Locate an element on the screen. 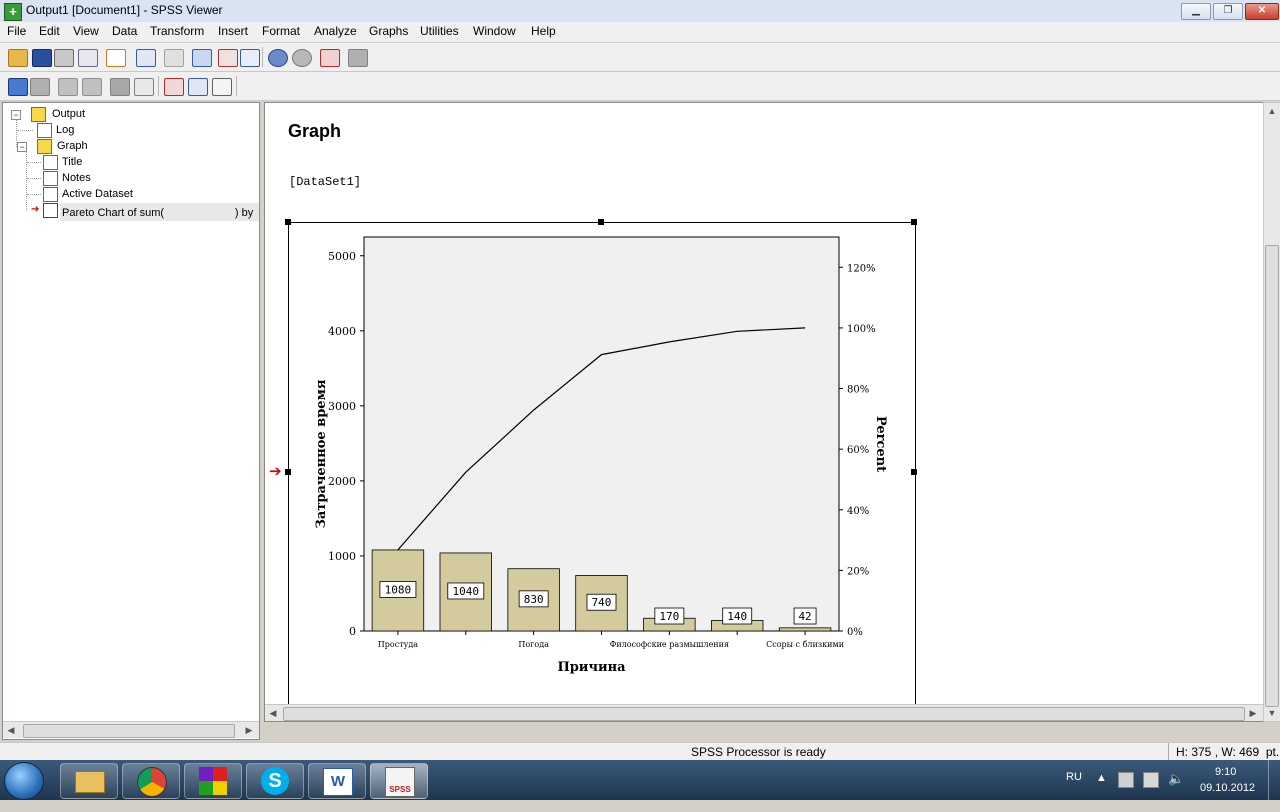 The width and height of the screenshot is (1280, 812). action-center-icon is located at coordinates (1126, 780).